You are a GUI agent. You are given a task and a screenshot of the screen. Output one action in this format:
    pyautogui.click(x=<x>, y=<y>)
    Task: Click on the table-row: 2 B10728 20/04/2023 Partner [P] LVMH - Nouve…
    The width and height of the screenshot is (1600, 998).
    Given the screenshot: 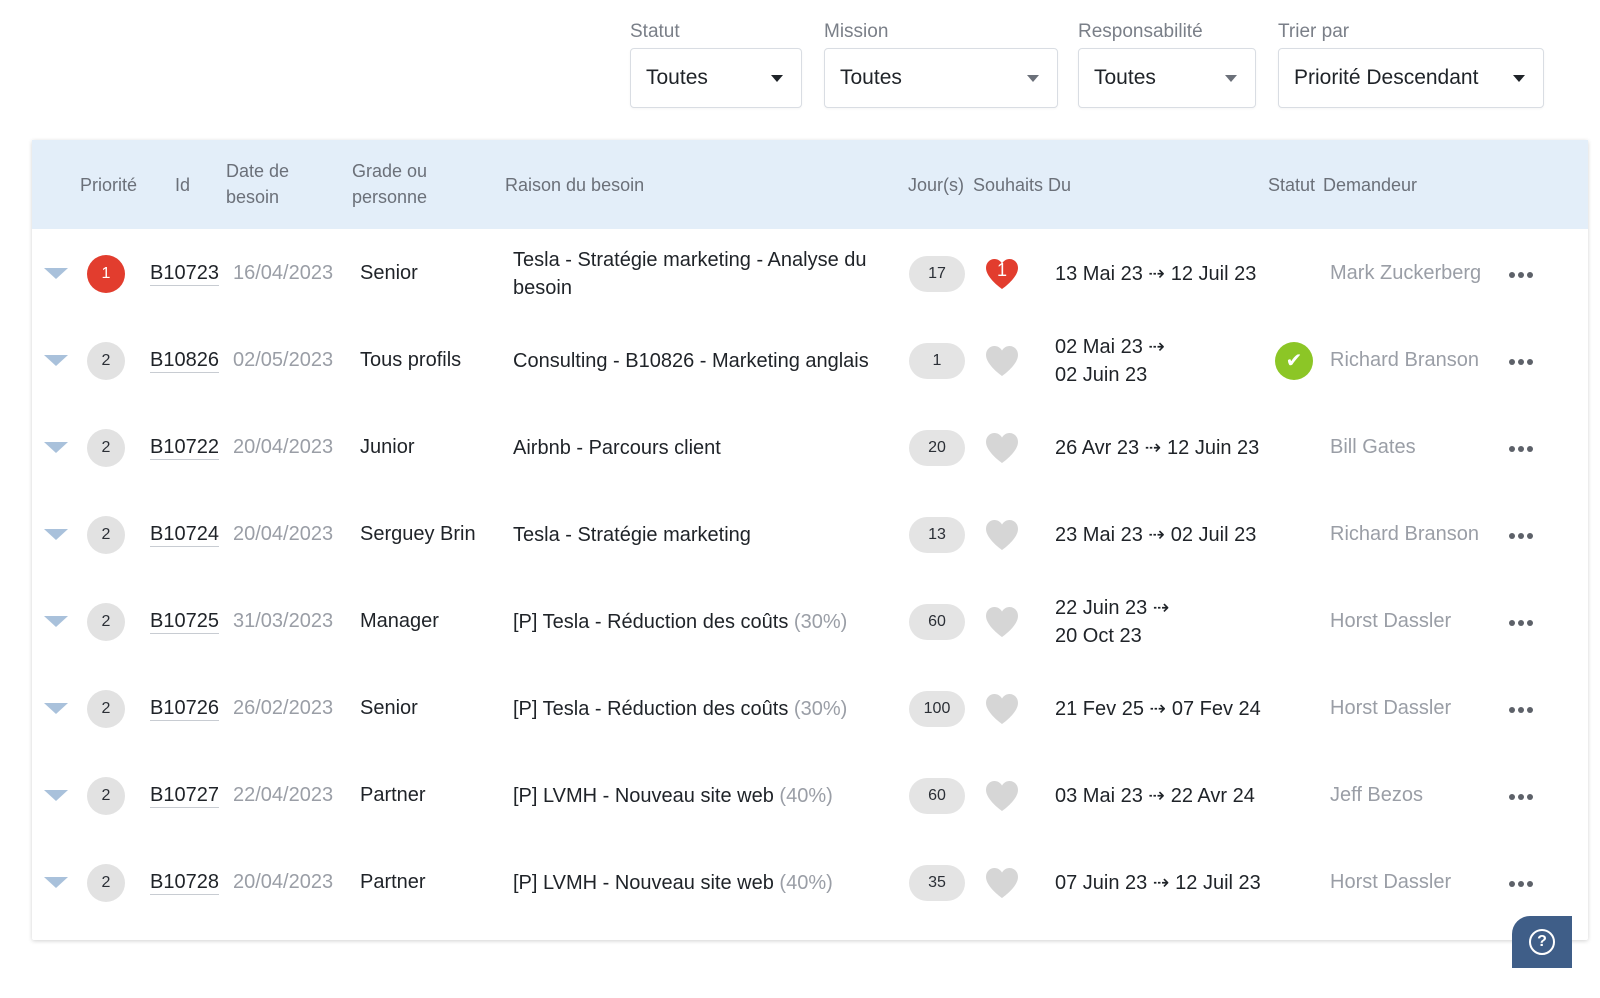 What is the action you would take?
    pyautogui.click(x=810, y=882)
    